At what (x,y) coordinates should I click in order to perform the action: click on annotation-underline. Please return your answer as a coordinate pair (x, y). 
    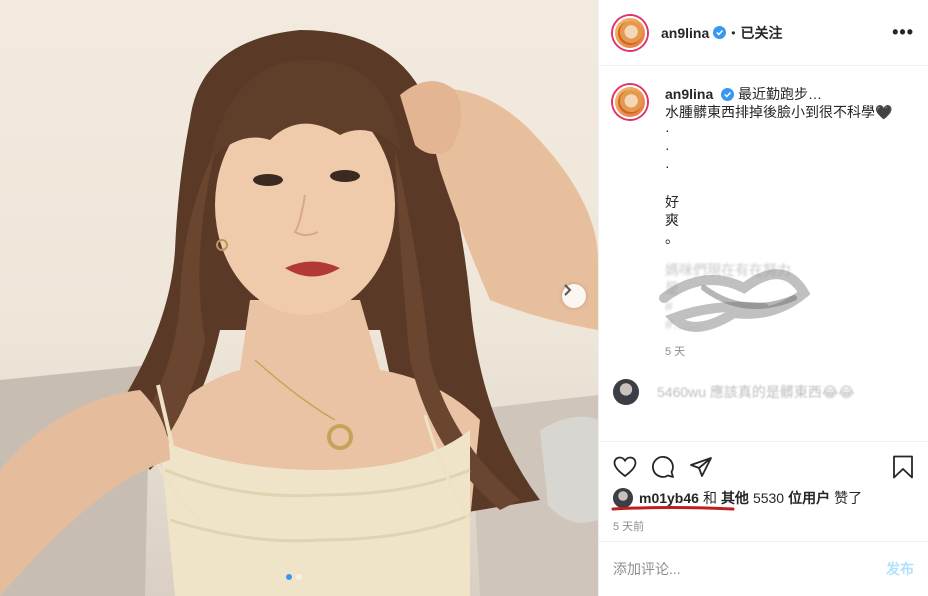
    Looking at the image, I should click on (673, 508).